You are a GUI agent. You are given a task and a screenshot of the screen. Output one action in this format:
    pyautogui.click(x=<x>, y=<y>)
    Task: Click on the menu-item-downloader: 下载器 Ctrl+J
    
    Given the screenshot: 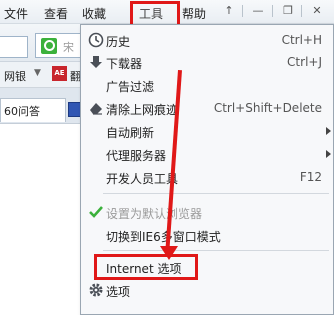 What is the action you would take?
    pyautogui.click(x=207, y=62)
    